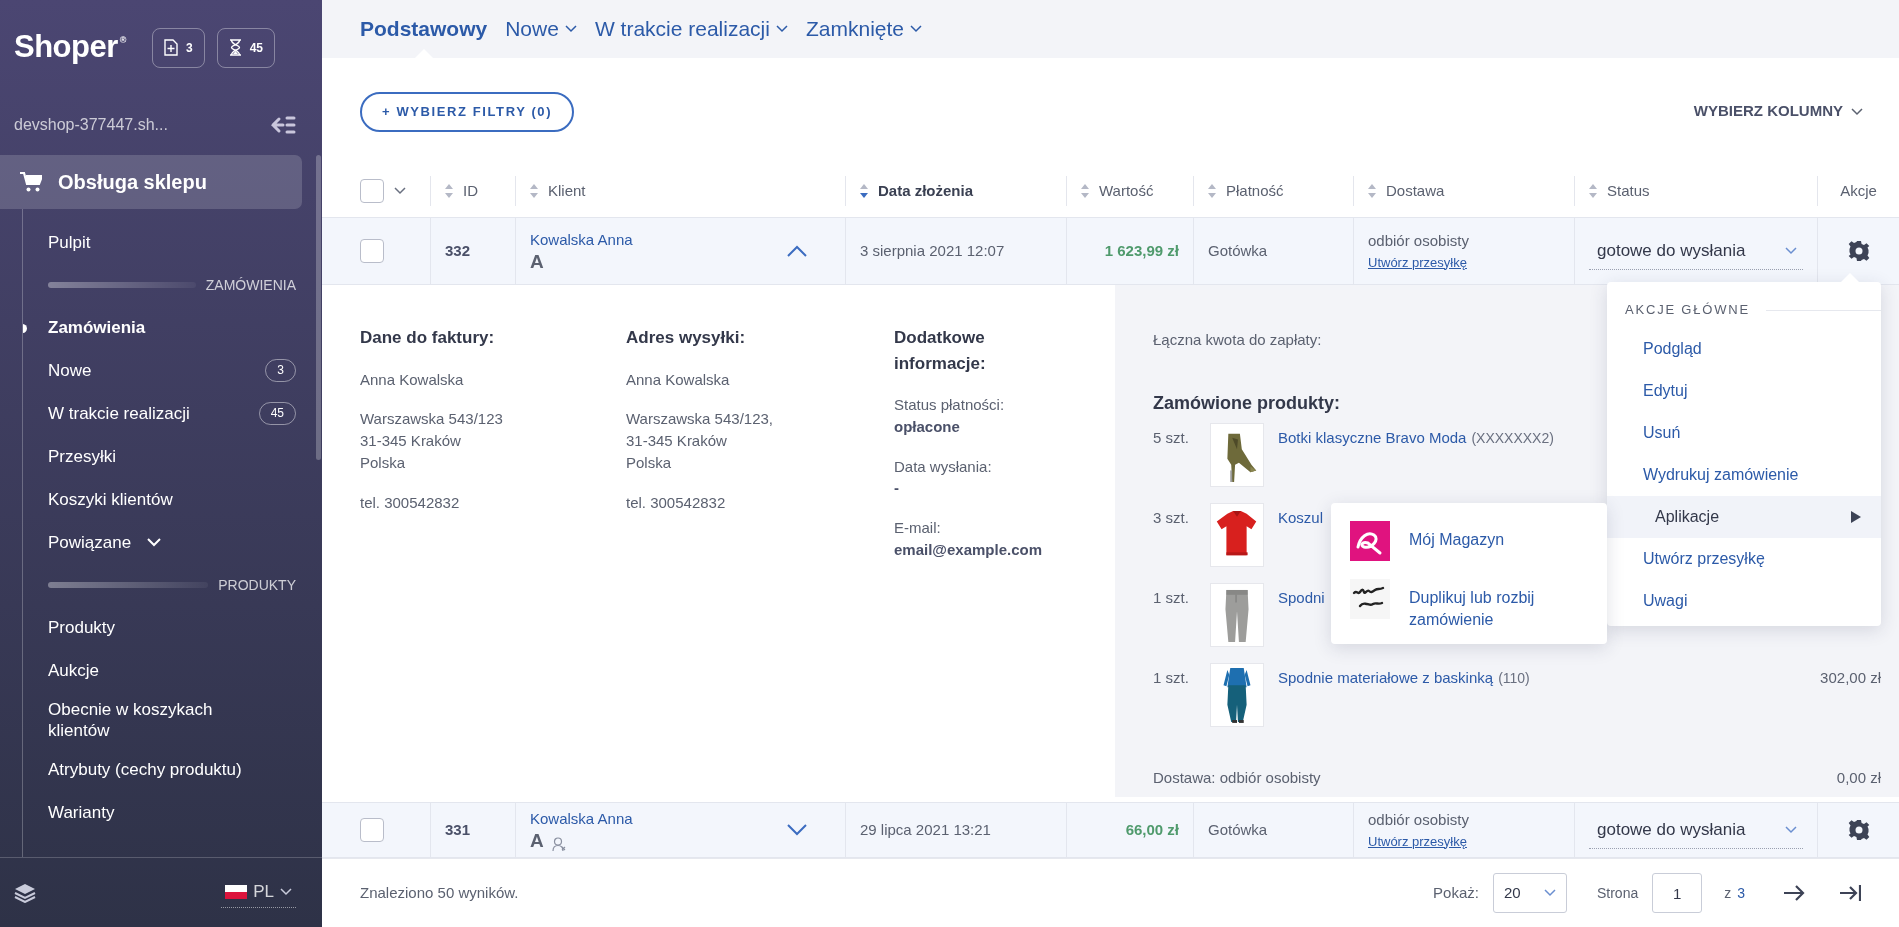 The height and width of the screenshot is (927, 1899). Describe the element at coordinates (1744, 391) in the screenshot. I see `menu-item: Edytuj` at that location.